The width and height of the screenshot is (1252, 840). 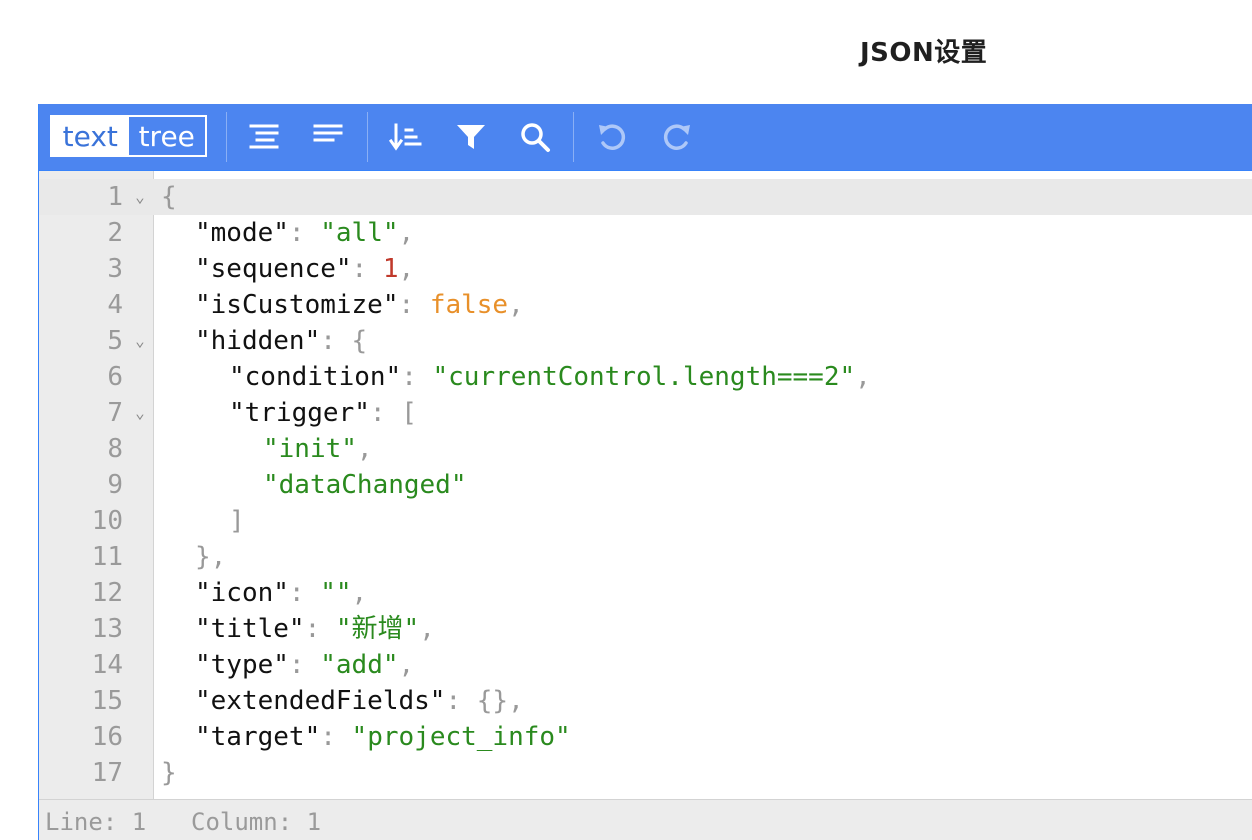 What do you see at coordinates (645, 819) in the screenshot?
I see `status-bar: Line: 1 Column: 1` at bounding box center [645, 819].